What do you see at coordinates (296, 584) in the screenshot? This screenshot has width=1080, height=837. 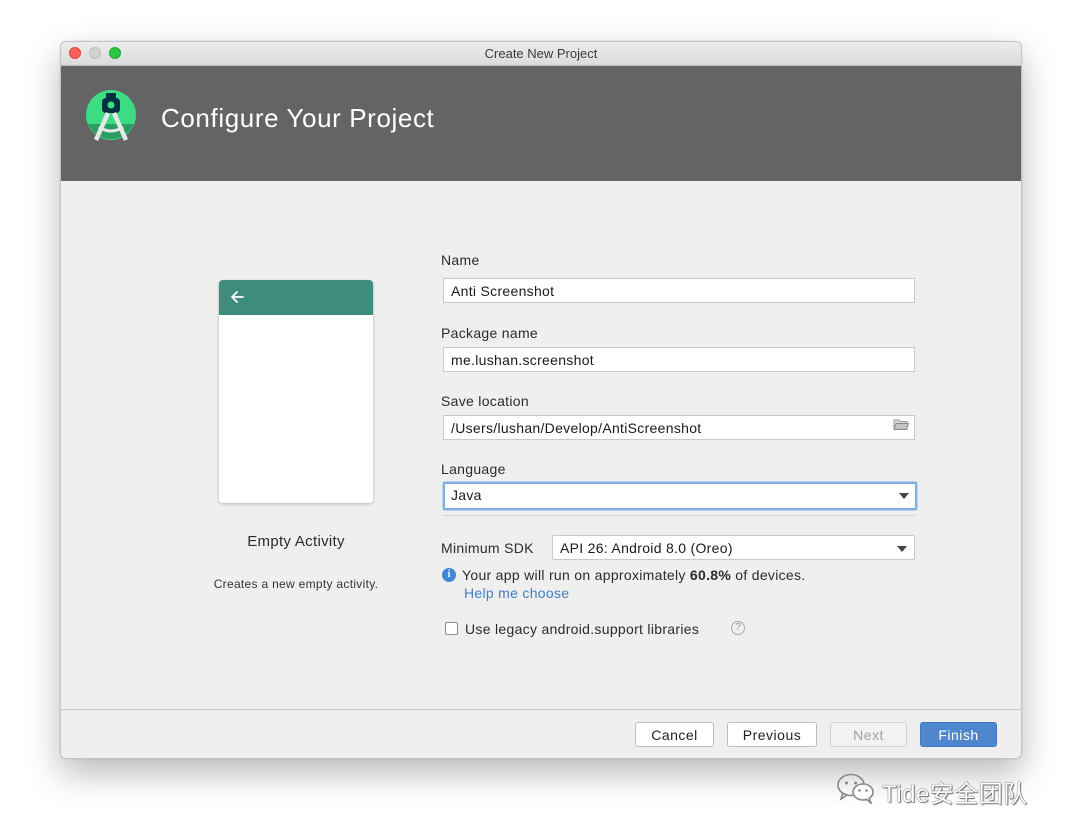 I see `template-description: Creates a new empty activity.` at bounding box center [296, 584].